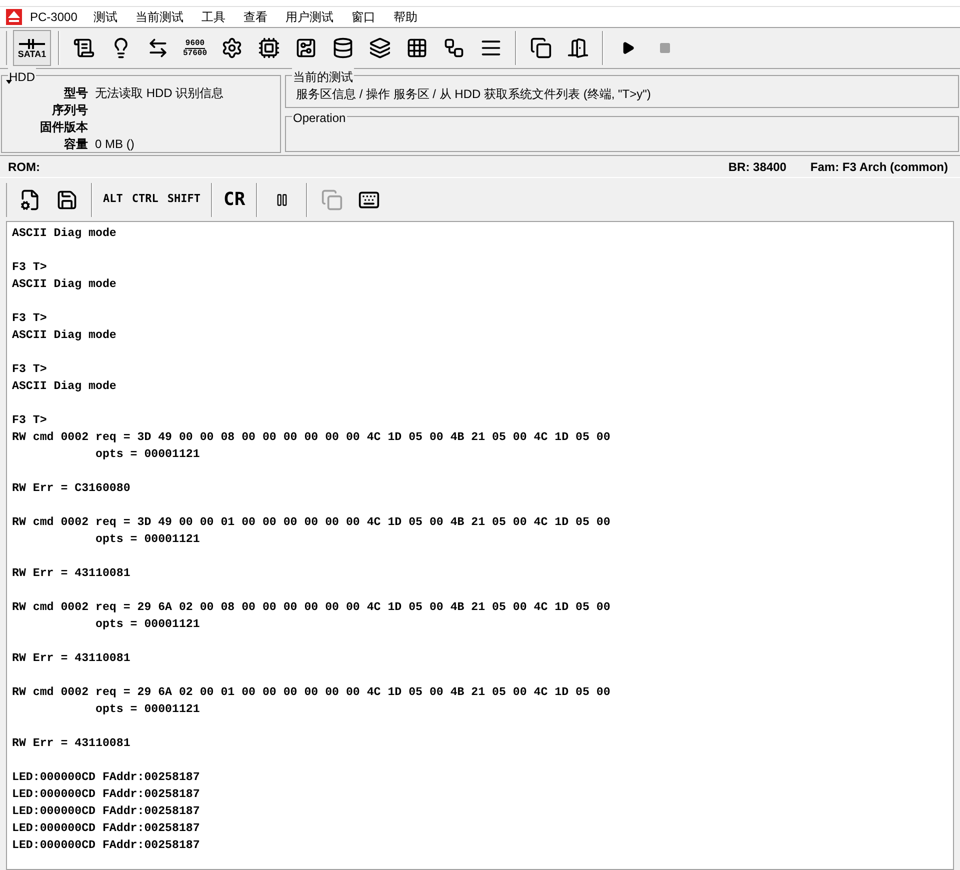 The image size is (960, 870). Describe the element at coordinates (309, 17) in the screenshot. I see `menu-item: 用户测试` at that location.